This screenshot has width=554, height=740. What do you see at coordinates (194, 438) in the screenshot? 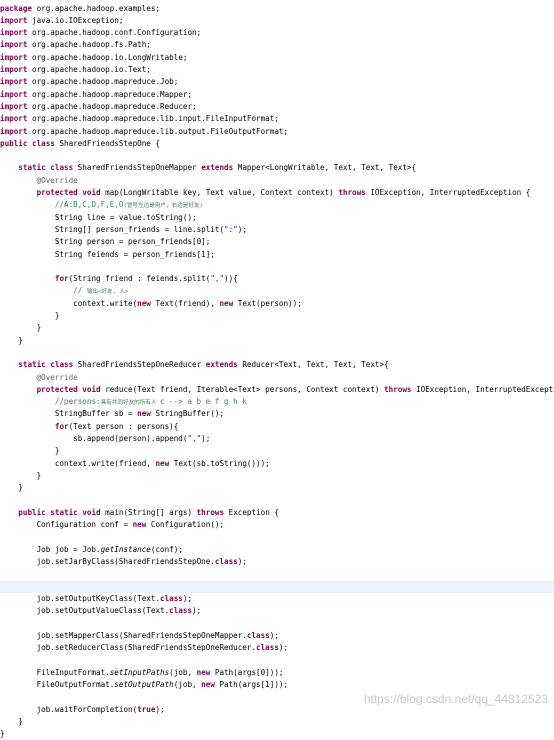
I see `code-token: ","` at bounding box center [194, 438].